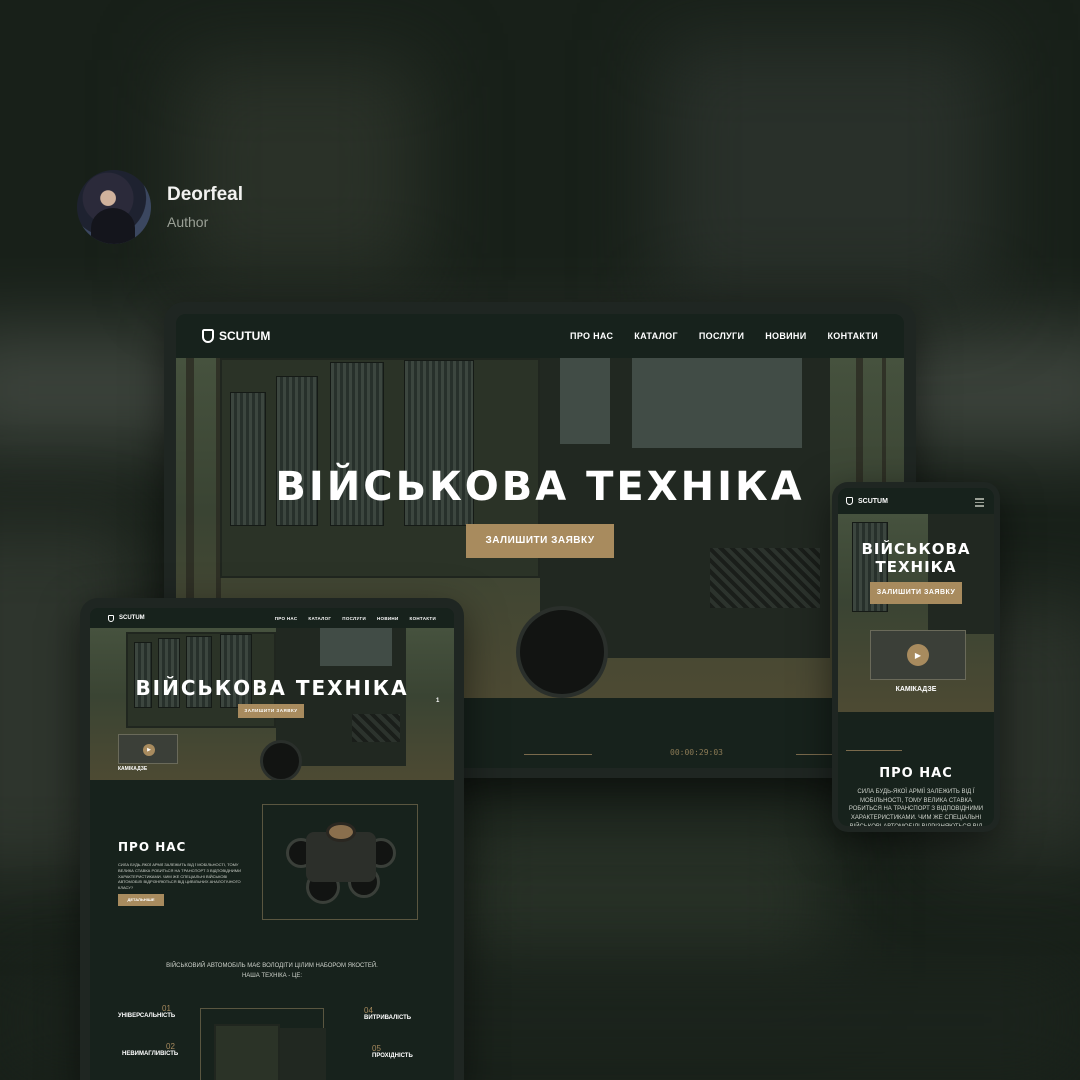 The image size is (1080, 1080). Describe the element at coordinates (388, 1013) in the screenshot. I see `feature-item: 04 ВИТРИВАЛІСТЬ` at that location.